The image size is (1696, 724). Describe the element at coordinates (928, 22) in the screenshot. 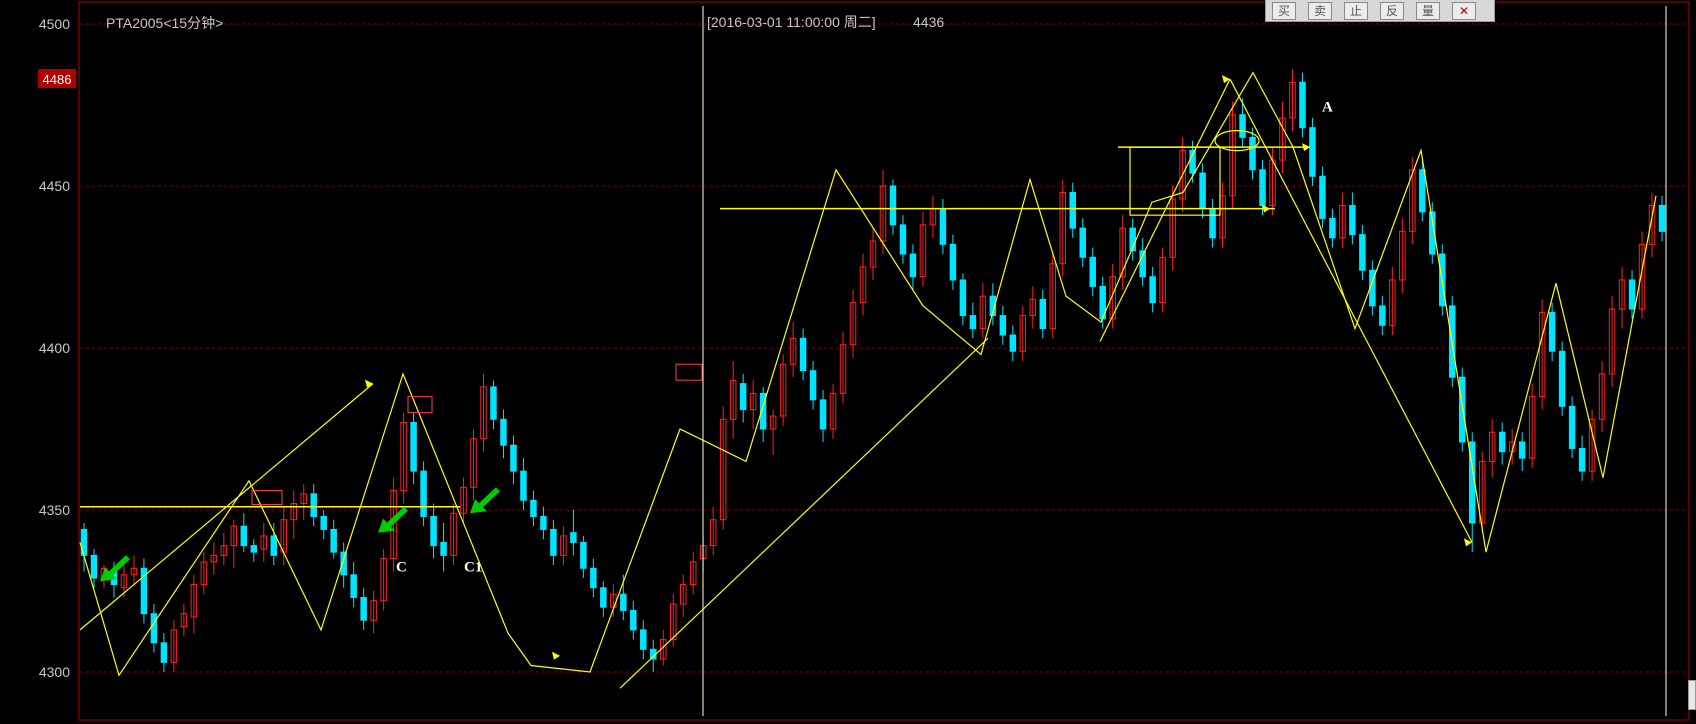

I see `cursor-value: 4436` at that location.